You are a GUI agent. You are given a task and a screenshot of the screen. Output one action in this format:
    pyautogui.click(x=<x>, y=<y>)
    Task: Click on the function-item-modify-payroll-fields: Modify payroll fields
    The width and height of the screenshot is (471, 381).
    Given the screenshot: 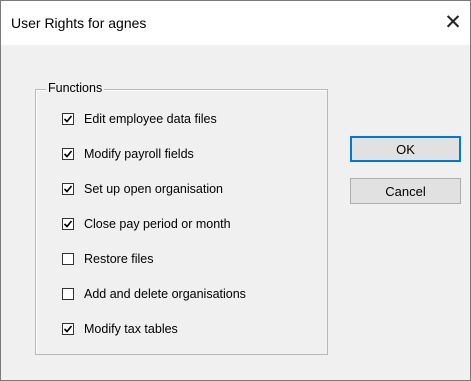 What is the action you would take?
    pyautogui.click(x=128, y=154)
    